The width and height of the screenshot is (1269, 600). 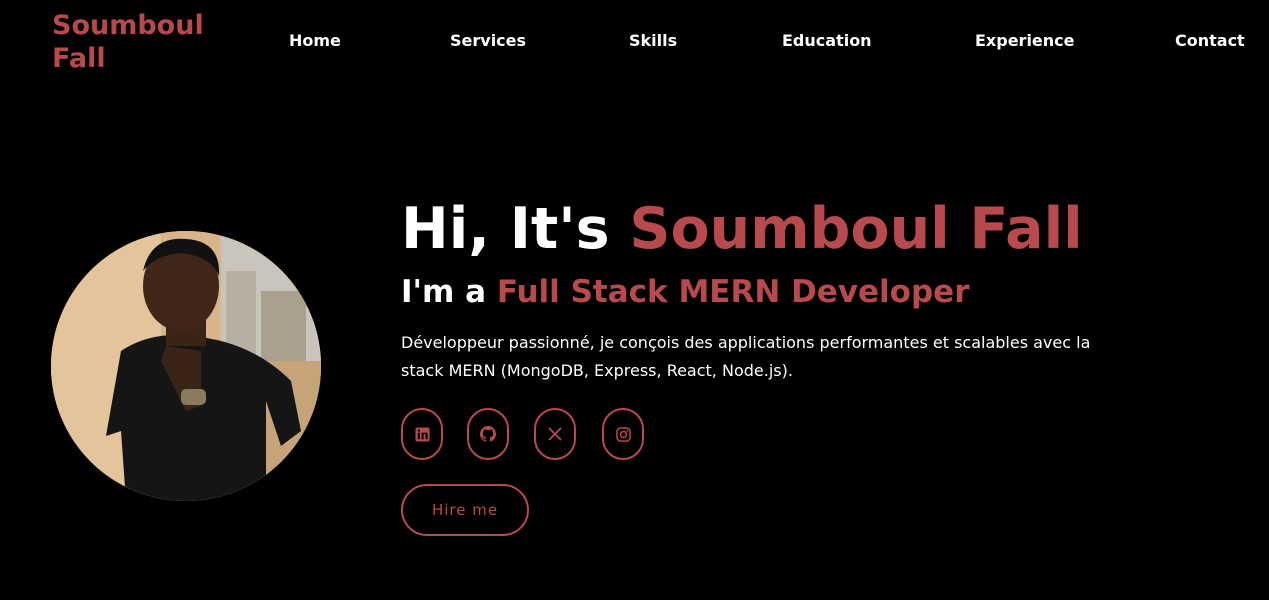 I want to click on github-icon, so click(x=488, y=434).